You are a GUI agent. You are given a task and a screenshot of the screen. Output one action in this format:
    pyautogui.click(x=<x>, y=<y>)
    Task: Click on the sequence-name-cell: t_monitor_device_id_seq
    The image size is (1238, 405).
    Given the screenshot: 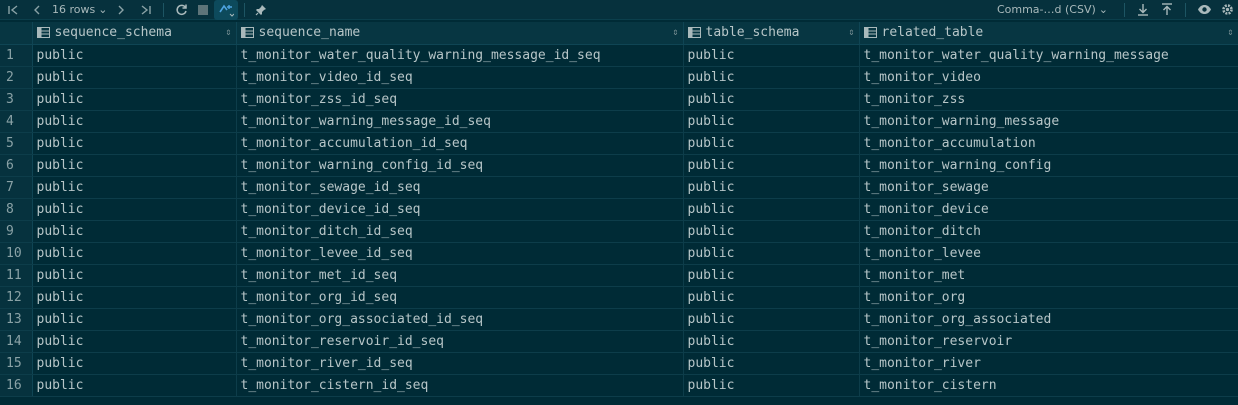 What is the action you would take?
    pyautogui.click(x=460, y=209)
    